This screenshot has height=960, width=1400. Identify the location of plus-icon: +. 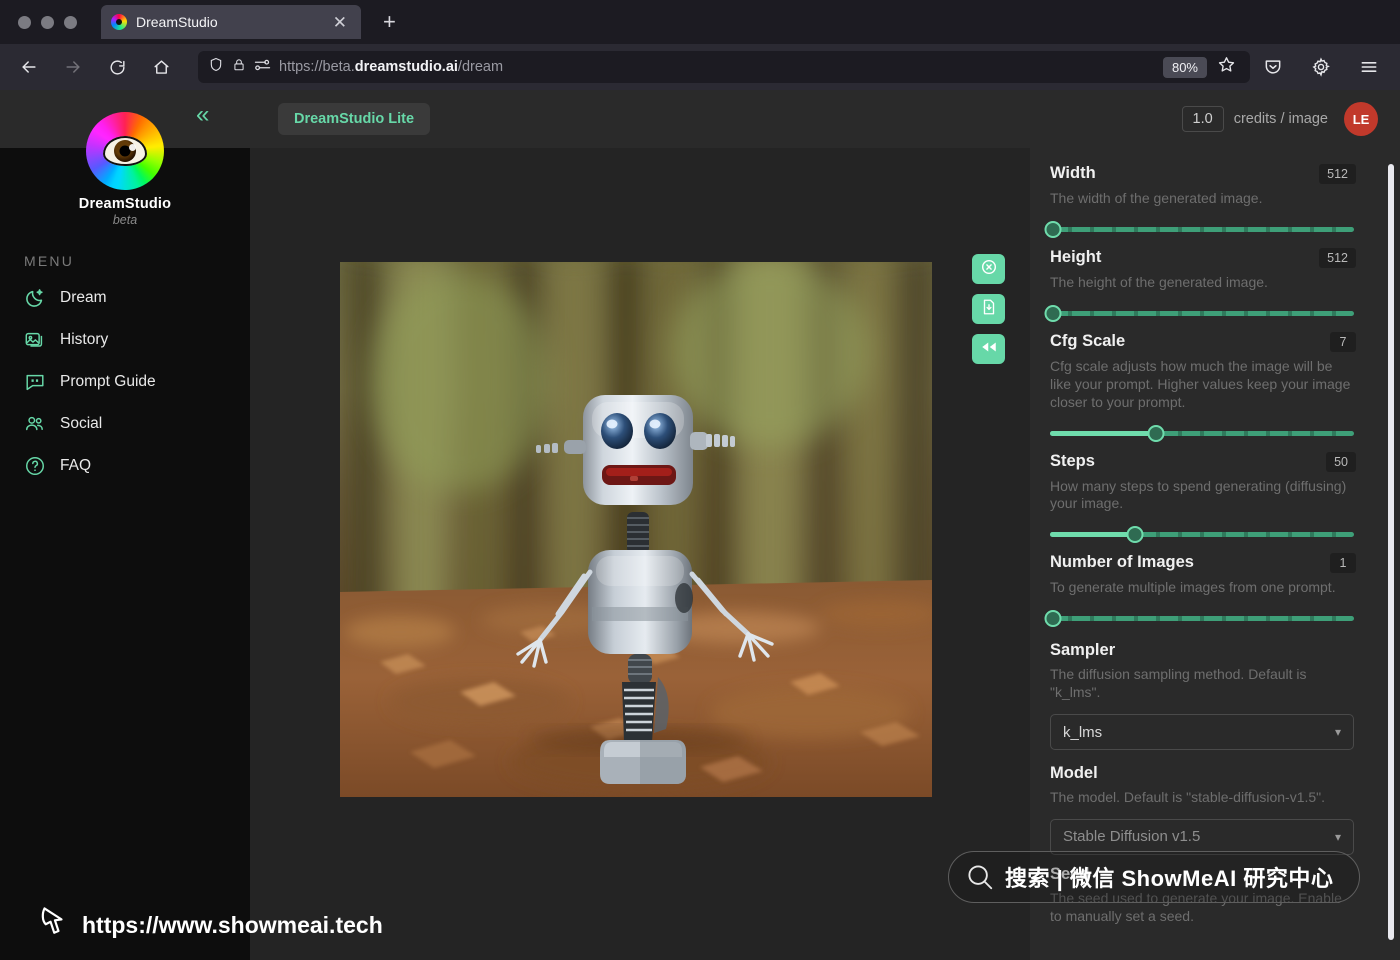
(389, 22).